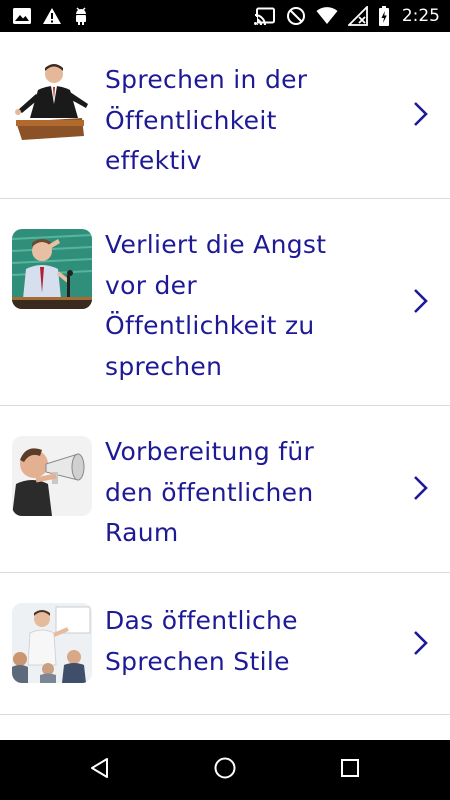  I want to click on wifi-icon, so click(327, 16).